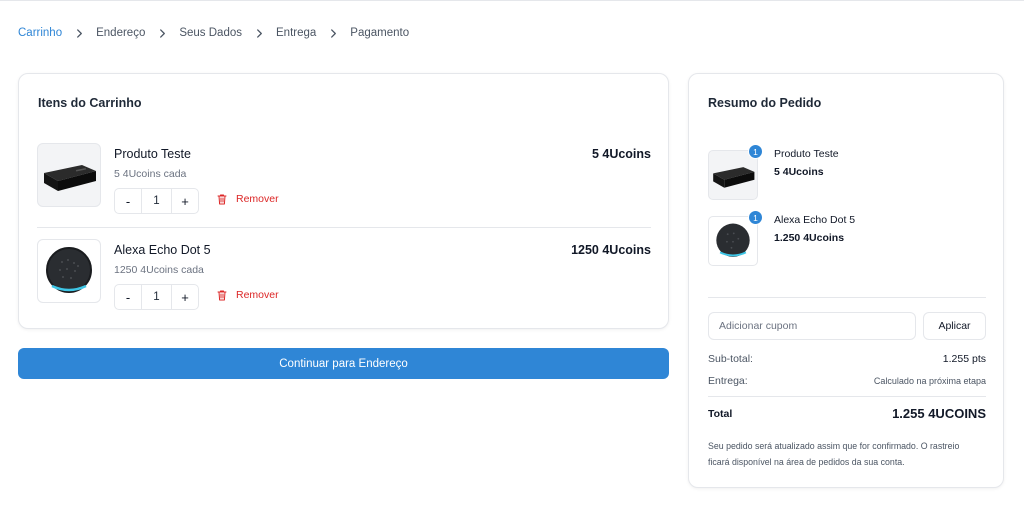 The width and height of the screenshot is (1024, 513). I want to click on summary-item: 1 Alexa Echo Dot 5 1.250 4Ucoins, so click(848, 238).